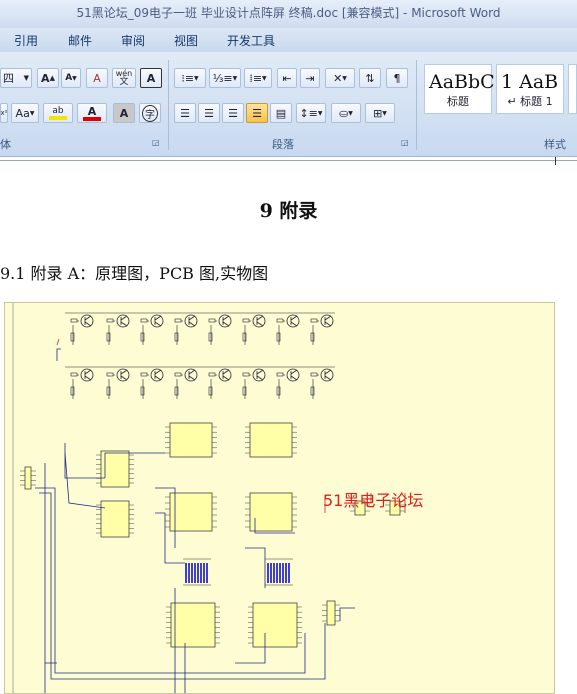 This screenshot has width=577, height=694. I want to click on tab-view: 视图, so click(186, 40).